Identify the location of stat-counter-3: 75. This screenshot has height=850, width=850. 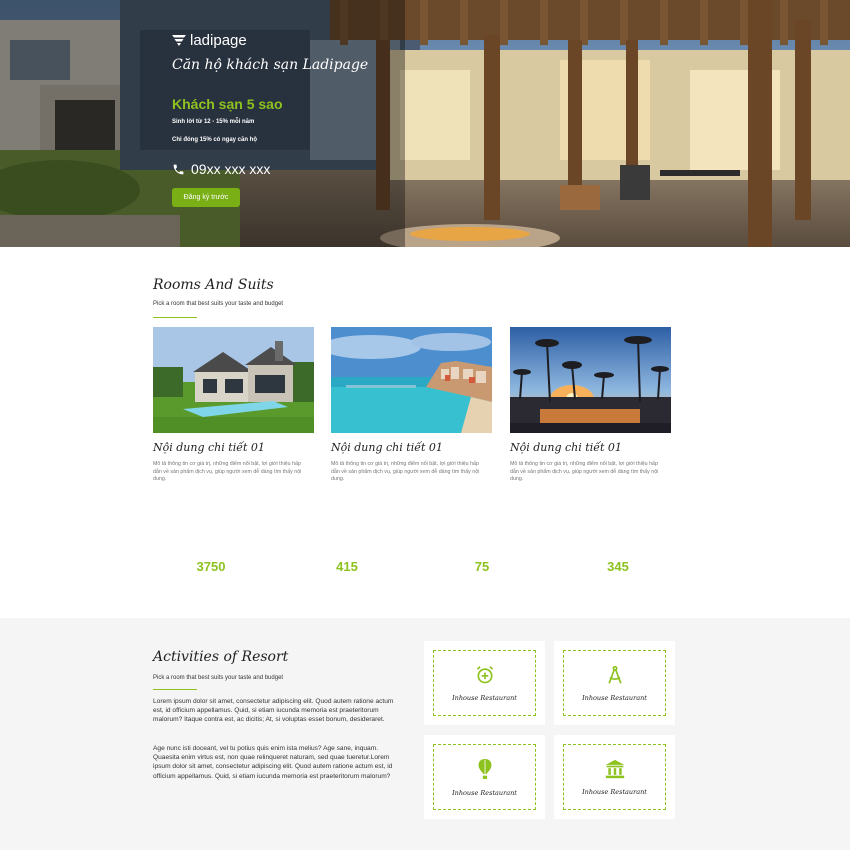
(482, 566).